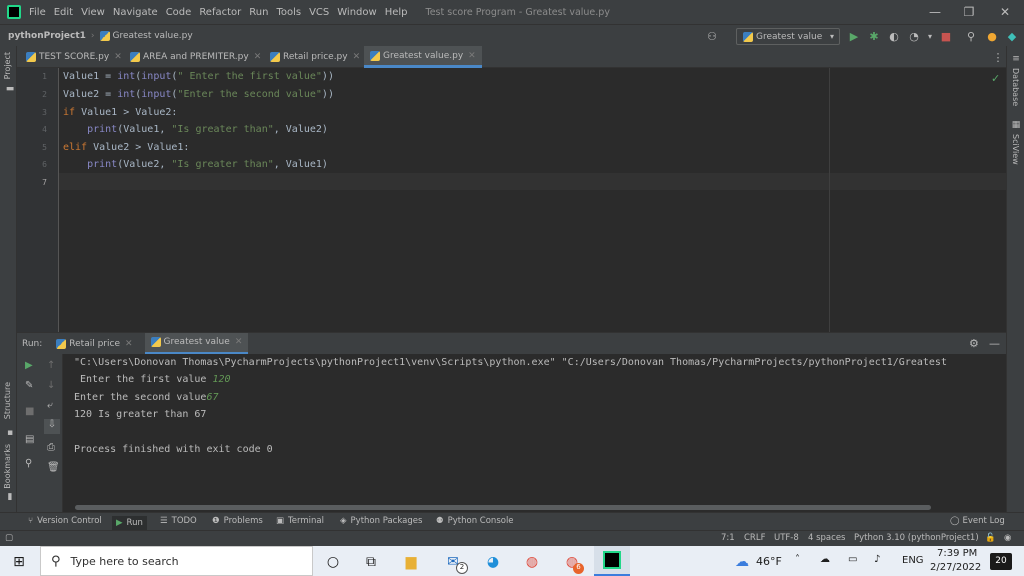 The width and height of the screenshot is (1024, 576). Describe the element at coordinates (998, 57) in the screenshot. I see `more-options-icon: ⋮` at that location.